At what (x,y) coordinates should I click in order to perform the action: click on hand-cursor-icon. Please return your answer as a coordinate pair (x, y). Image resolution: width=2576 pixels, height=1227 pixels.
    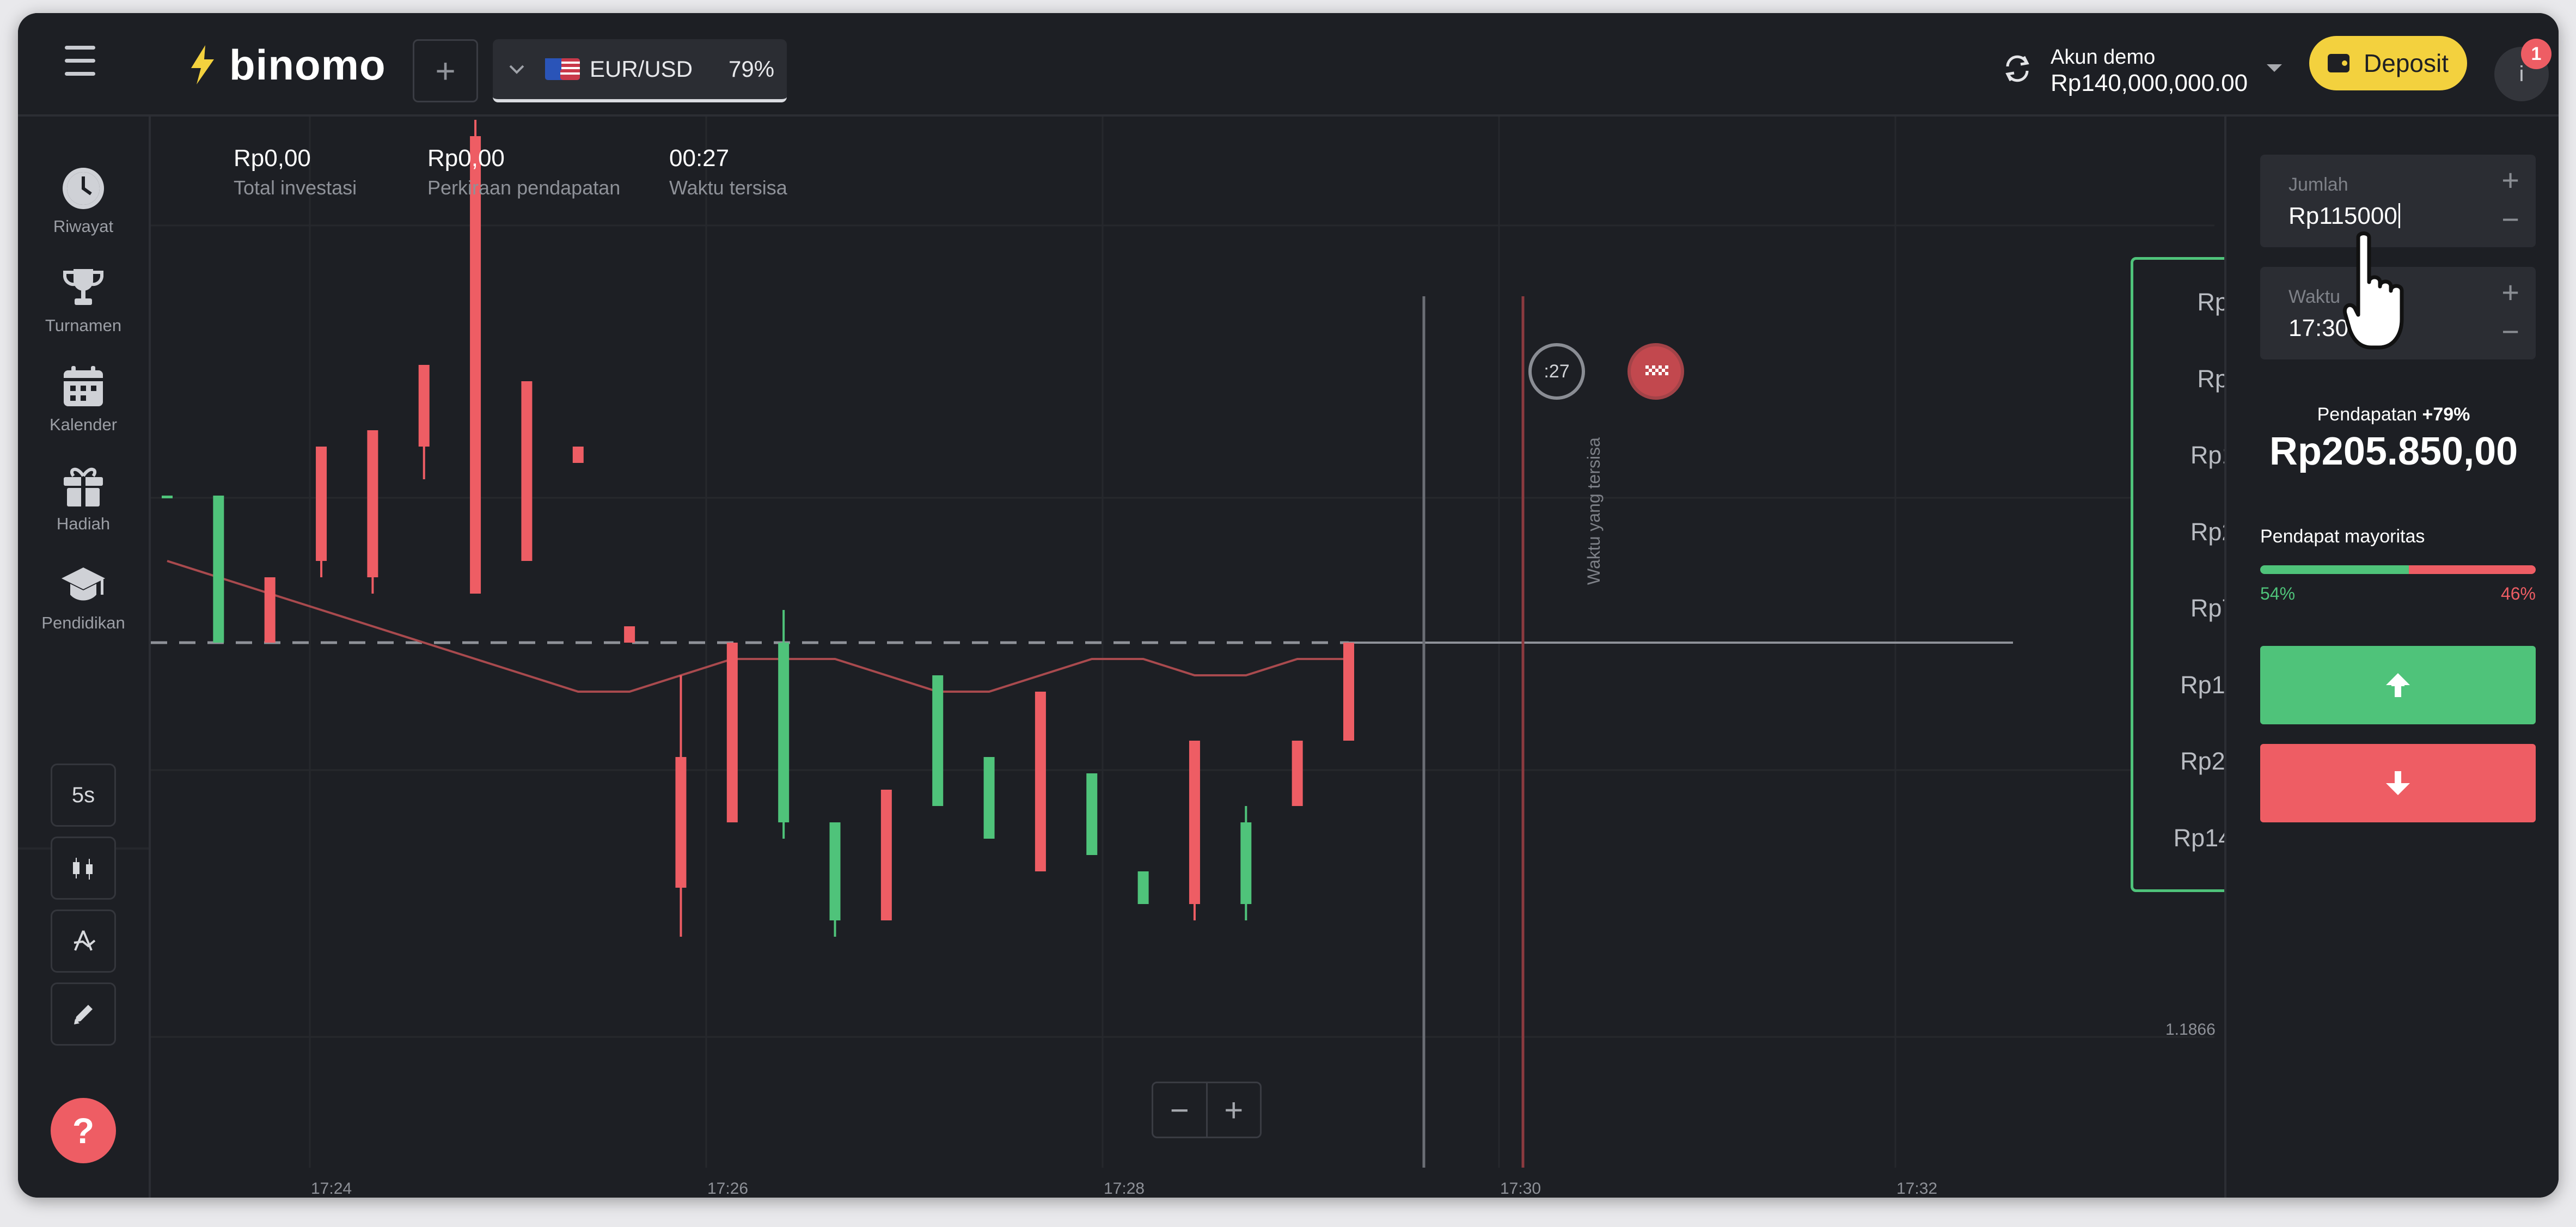
    Looking at the image, I should click on (2373, 290).